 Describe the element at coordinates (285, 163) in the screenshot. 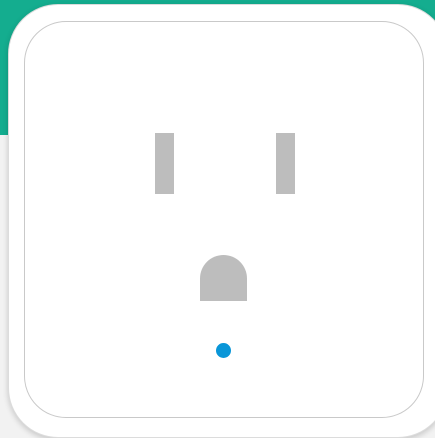

I see `right-outlet-slot` at that location.